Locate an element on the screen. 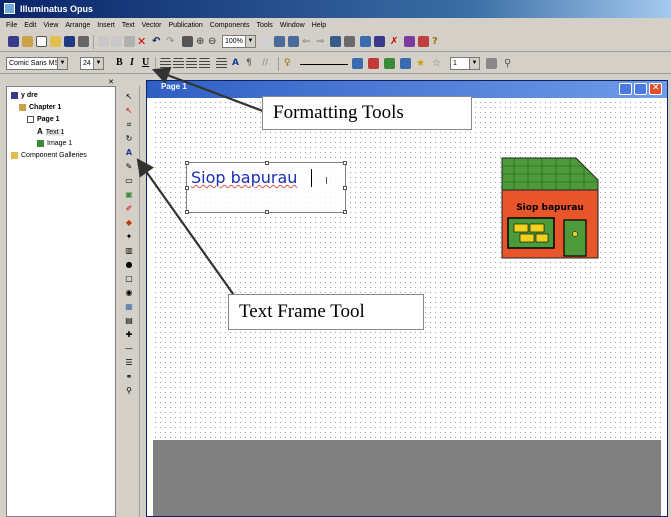 This screenshot has width=671, height=517. text-frame-content: Siop bapurau is located at coordinates (244, 177).